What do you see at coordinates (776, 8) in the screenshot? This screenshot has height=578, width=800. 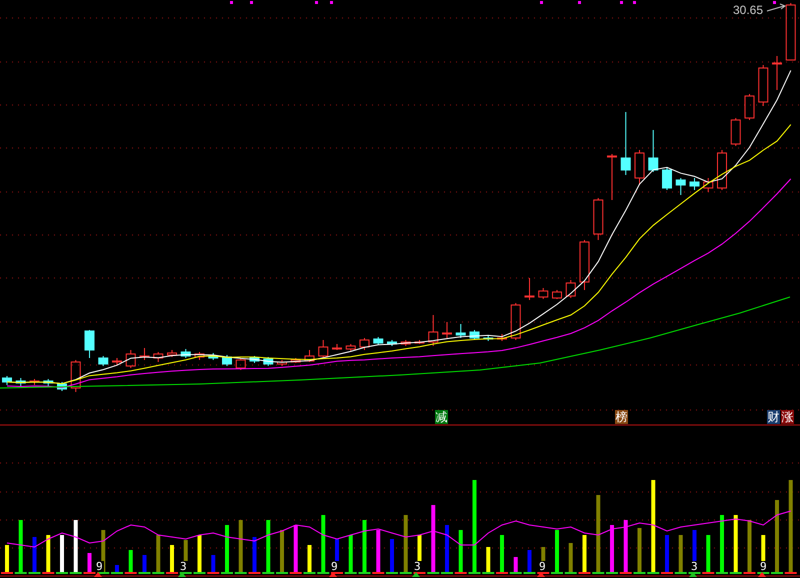 I see `pointer-arrow-icon` at bounding box center [776, 8].